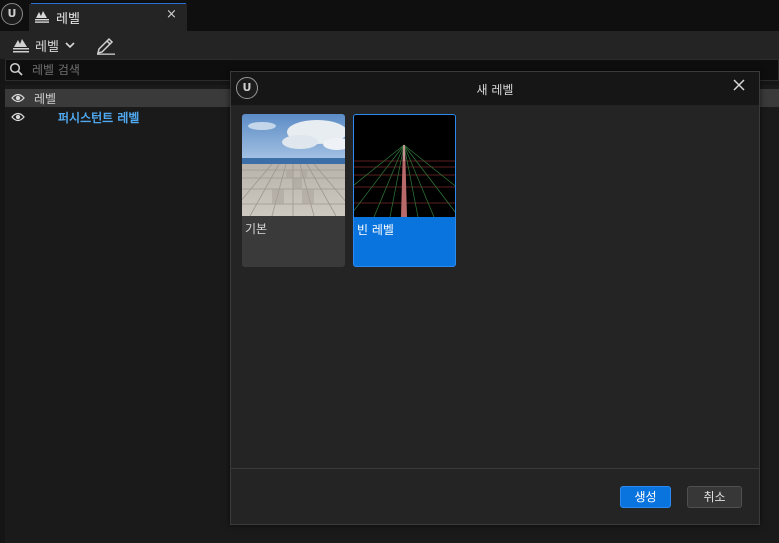 This screenshot has height=543, width=779. What do you see at coordinates (256, 229) in the screenshot?
I see `template-label: 기본` at bounding box center [256, 229].